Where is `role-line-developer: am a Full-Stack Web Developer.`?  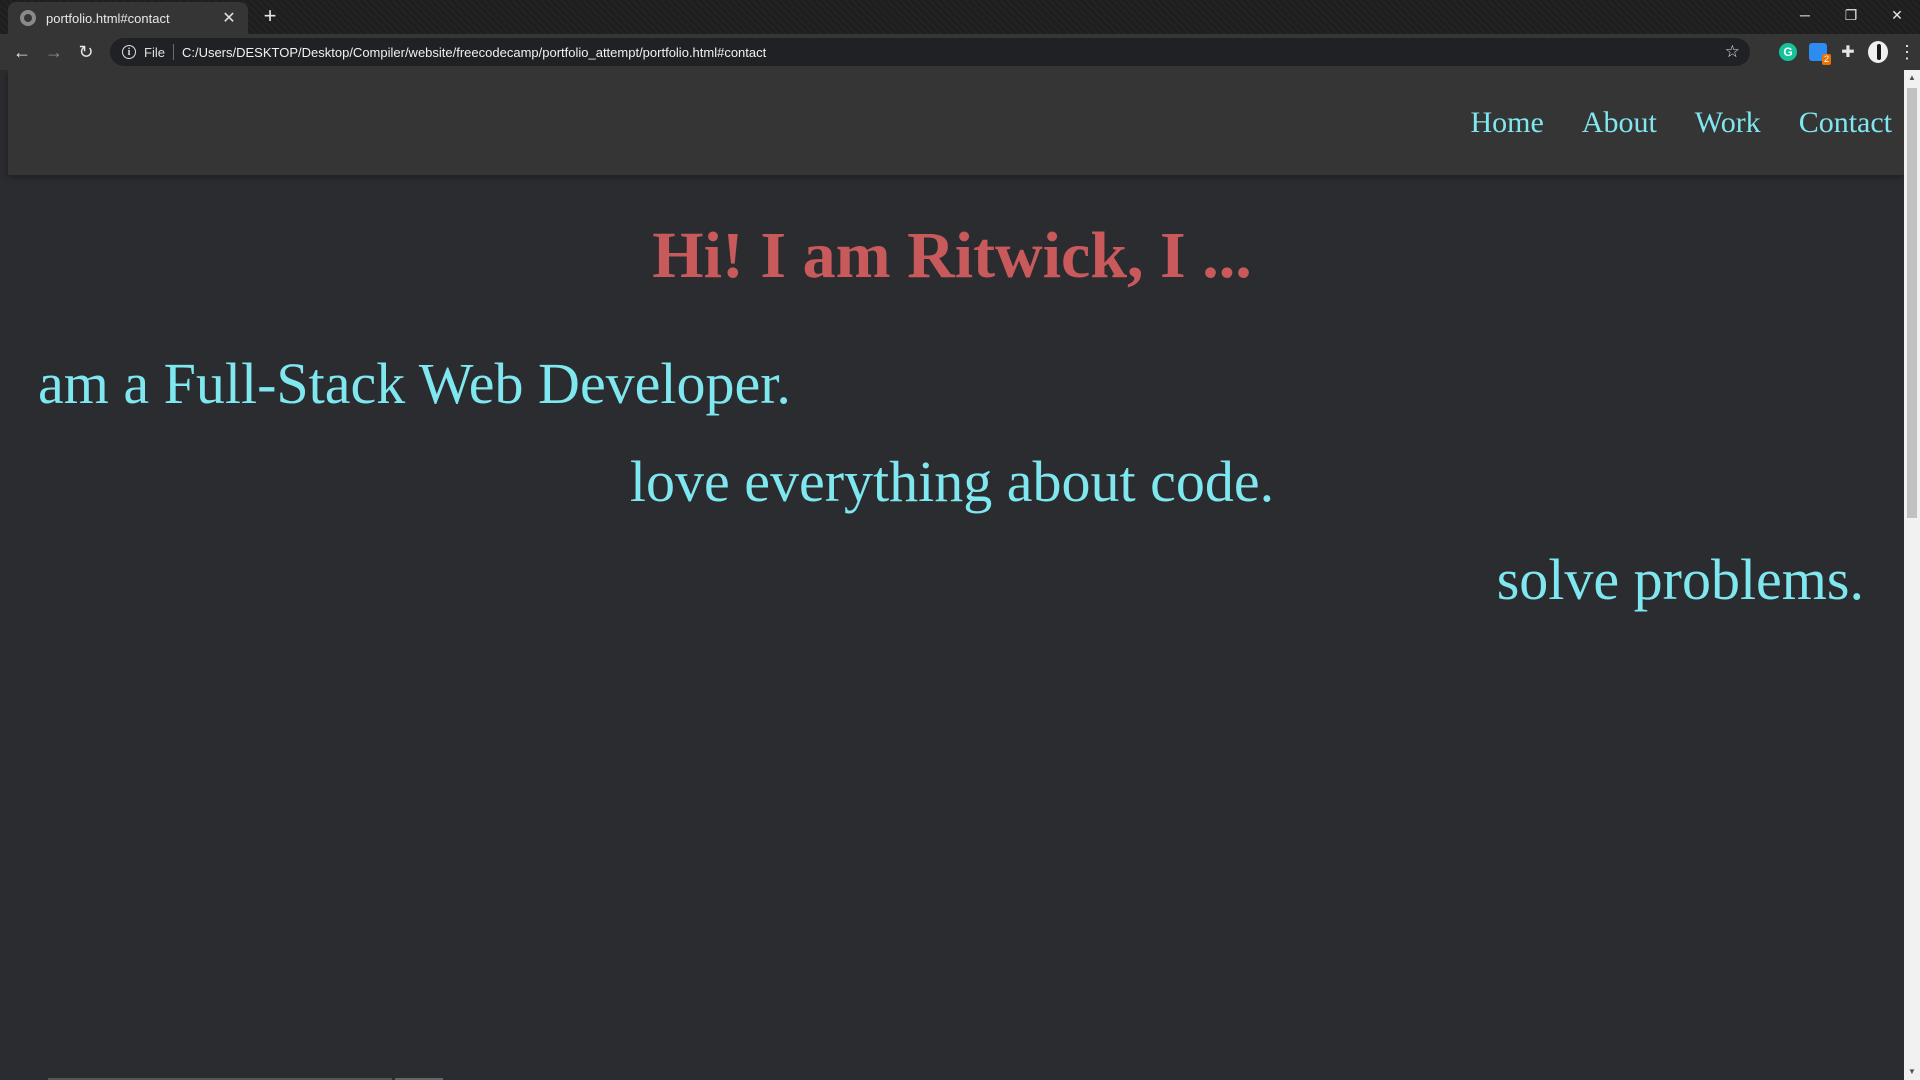 role-line-developer: am a Full-Stack Web Developer. is located at coordinates (414, 383).